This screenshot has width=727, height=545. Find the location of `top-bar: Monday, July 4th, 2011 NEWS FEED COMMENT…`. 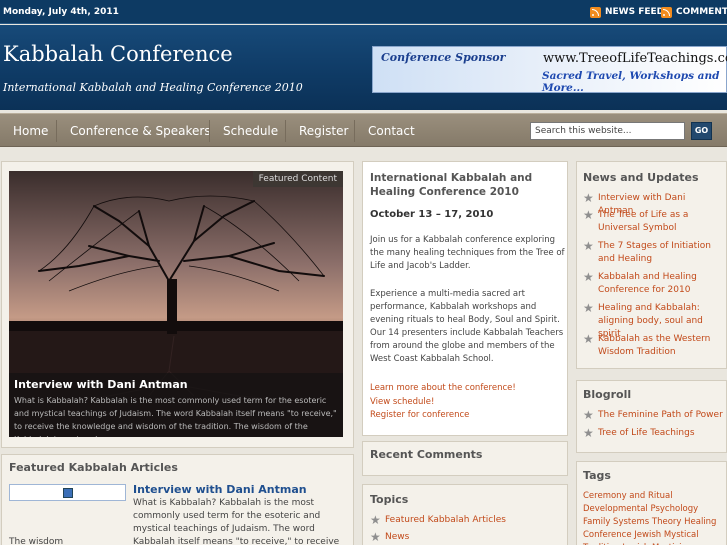

top-bar: Monday, July 4th, 2011 NEWS FEED COMMENT… is located at coordinates (363, 12).